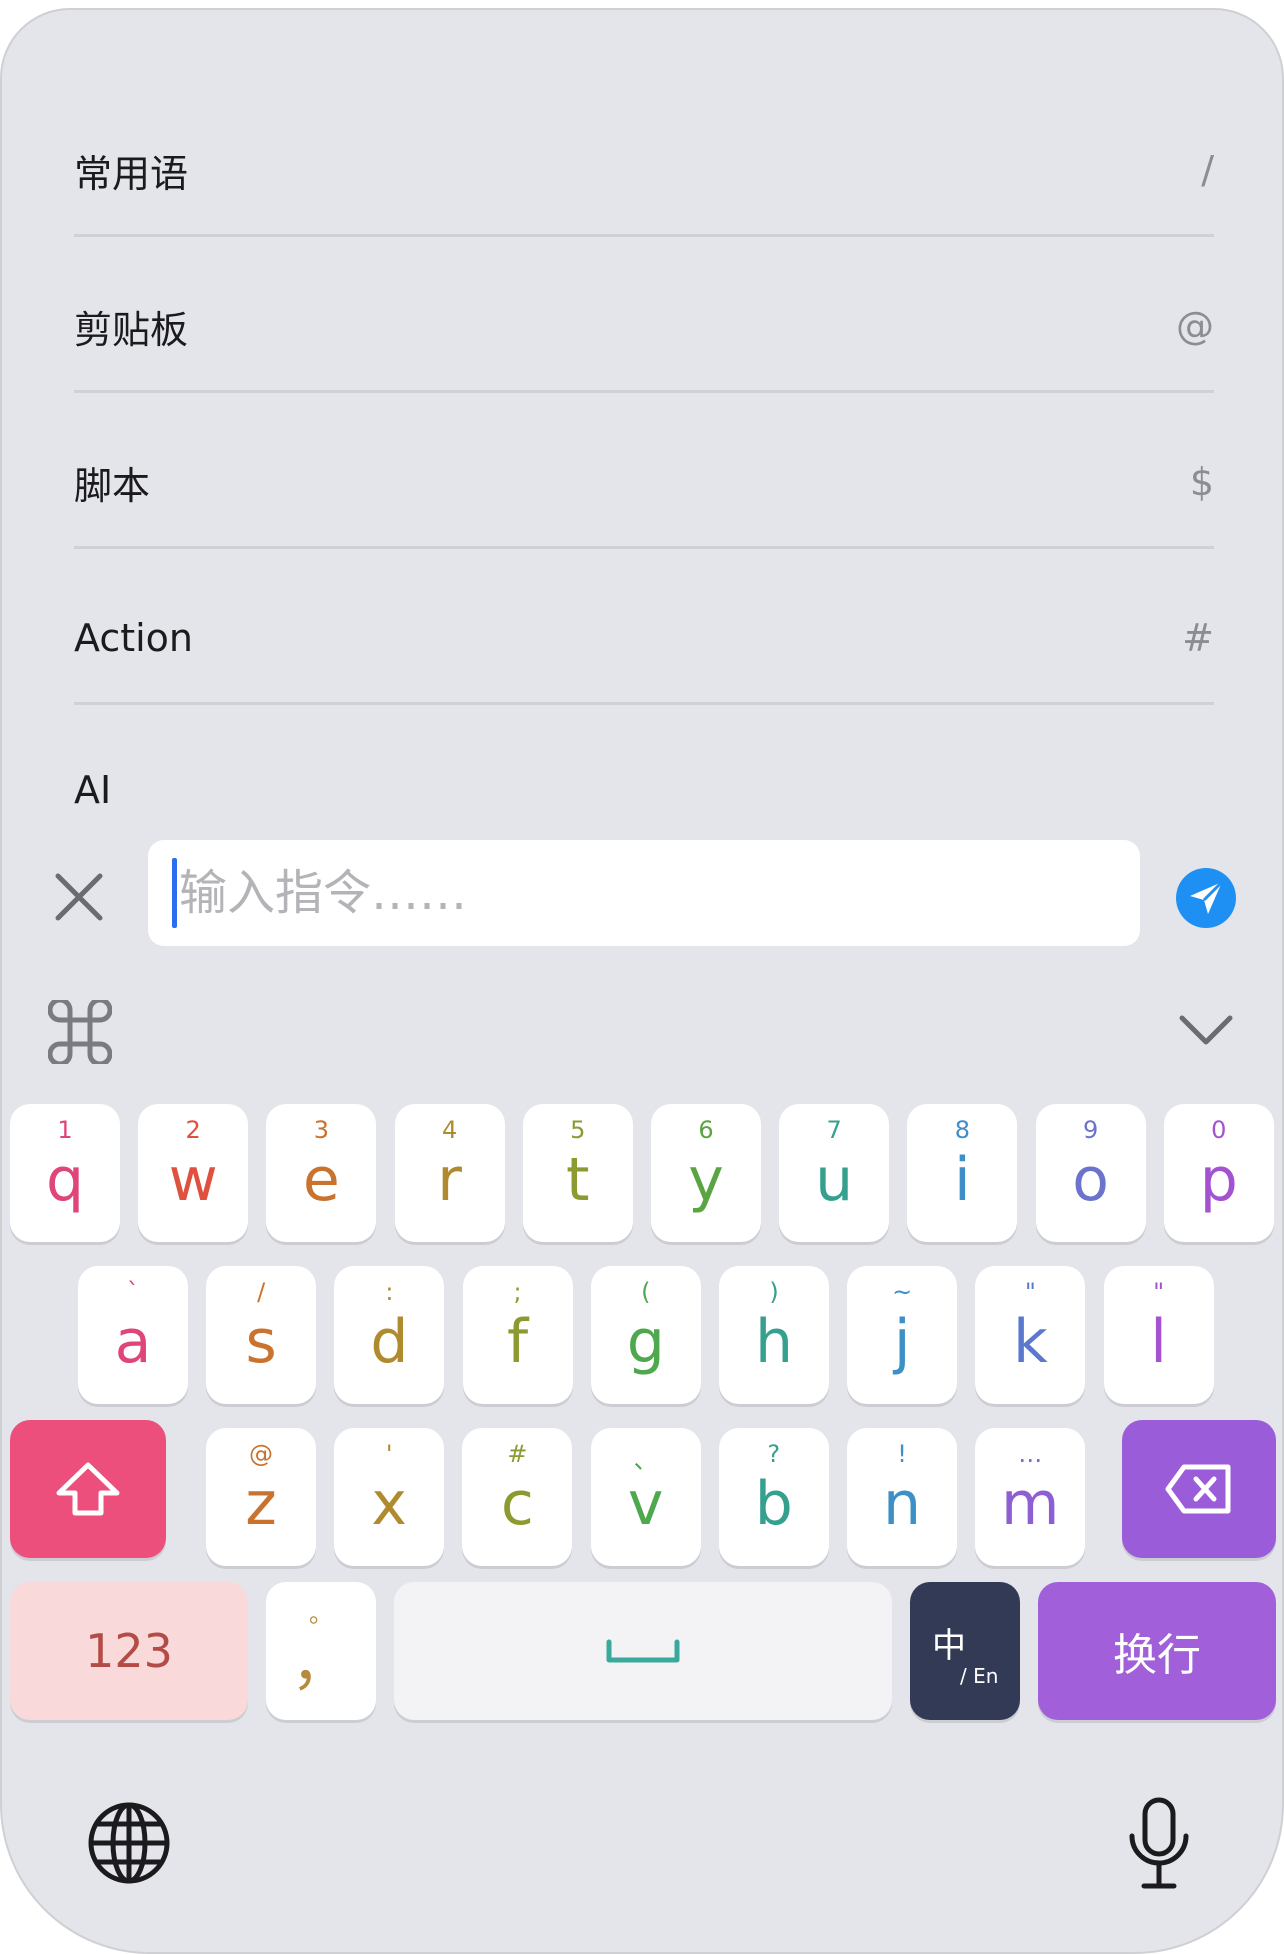 The width and height of the screenshot is (1284, 1954). Describe the element at coordinates (129, 1651) in the screenshot. I see `numbers-key: 123` at that location.